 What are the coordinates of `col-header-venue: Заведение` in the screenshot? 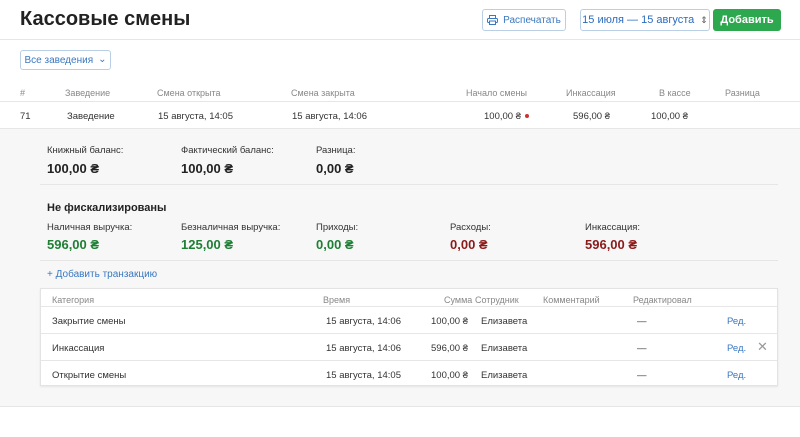 It's located at (87, 93).